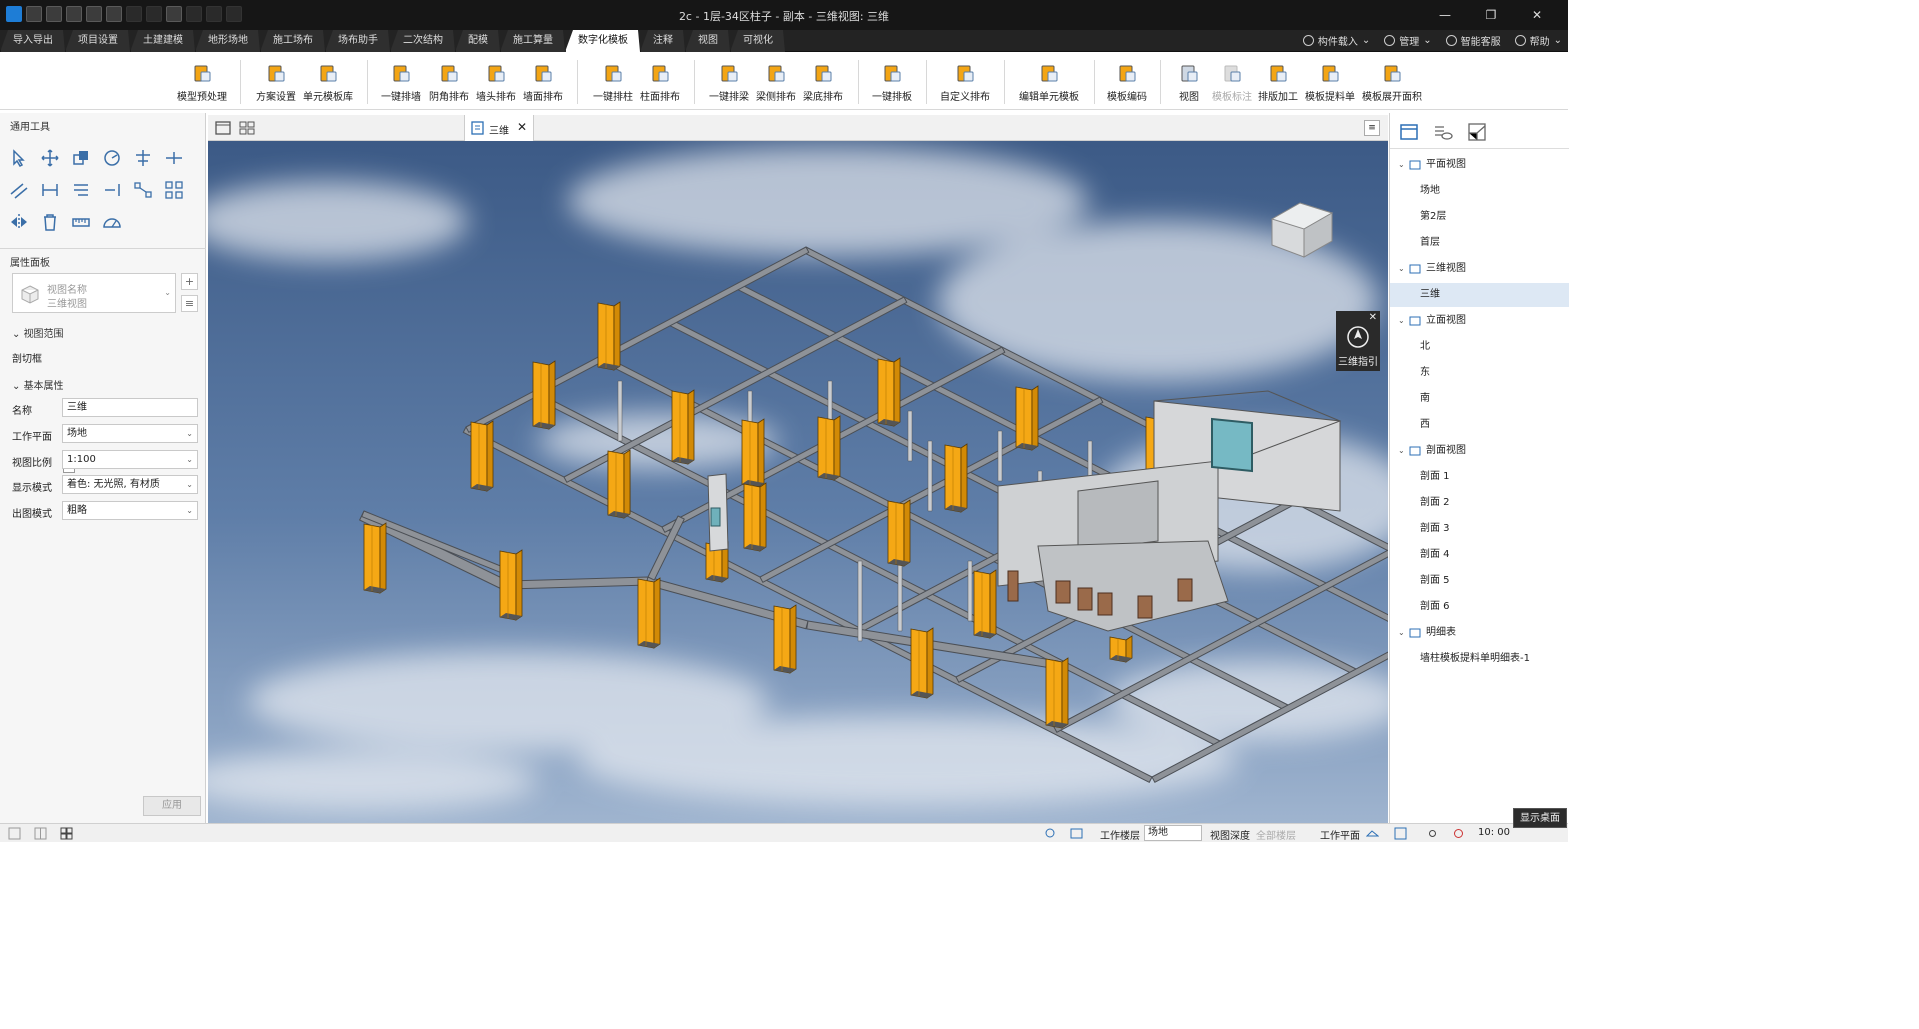 Image resolution: width=1919 pixels, height=1029 pixels. What do you see at coordinates (1479, 373) in the screenshot?
I see `tree-item: 东` at bounding box center [1479, 373].